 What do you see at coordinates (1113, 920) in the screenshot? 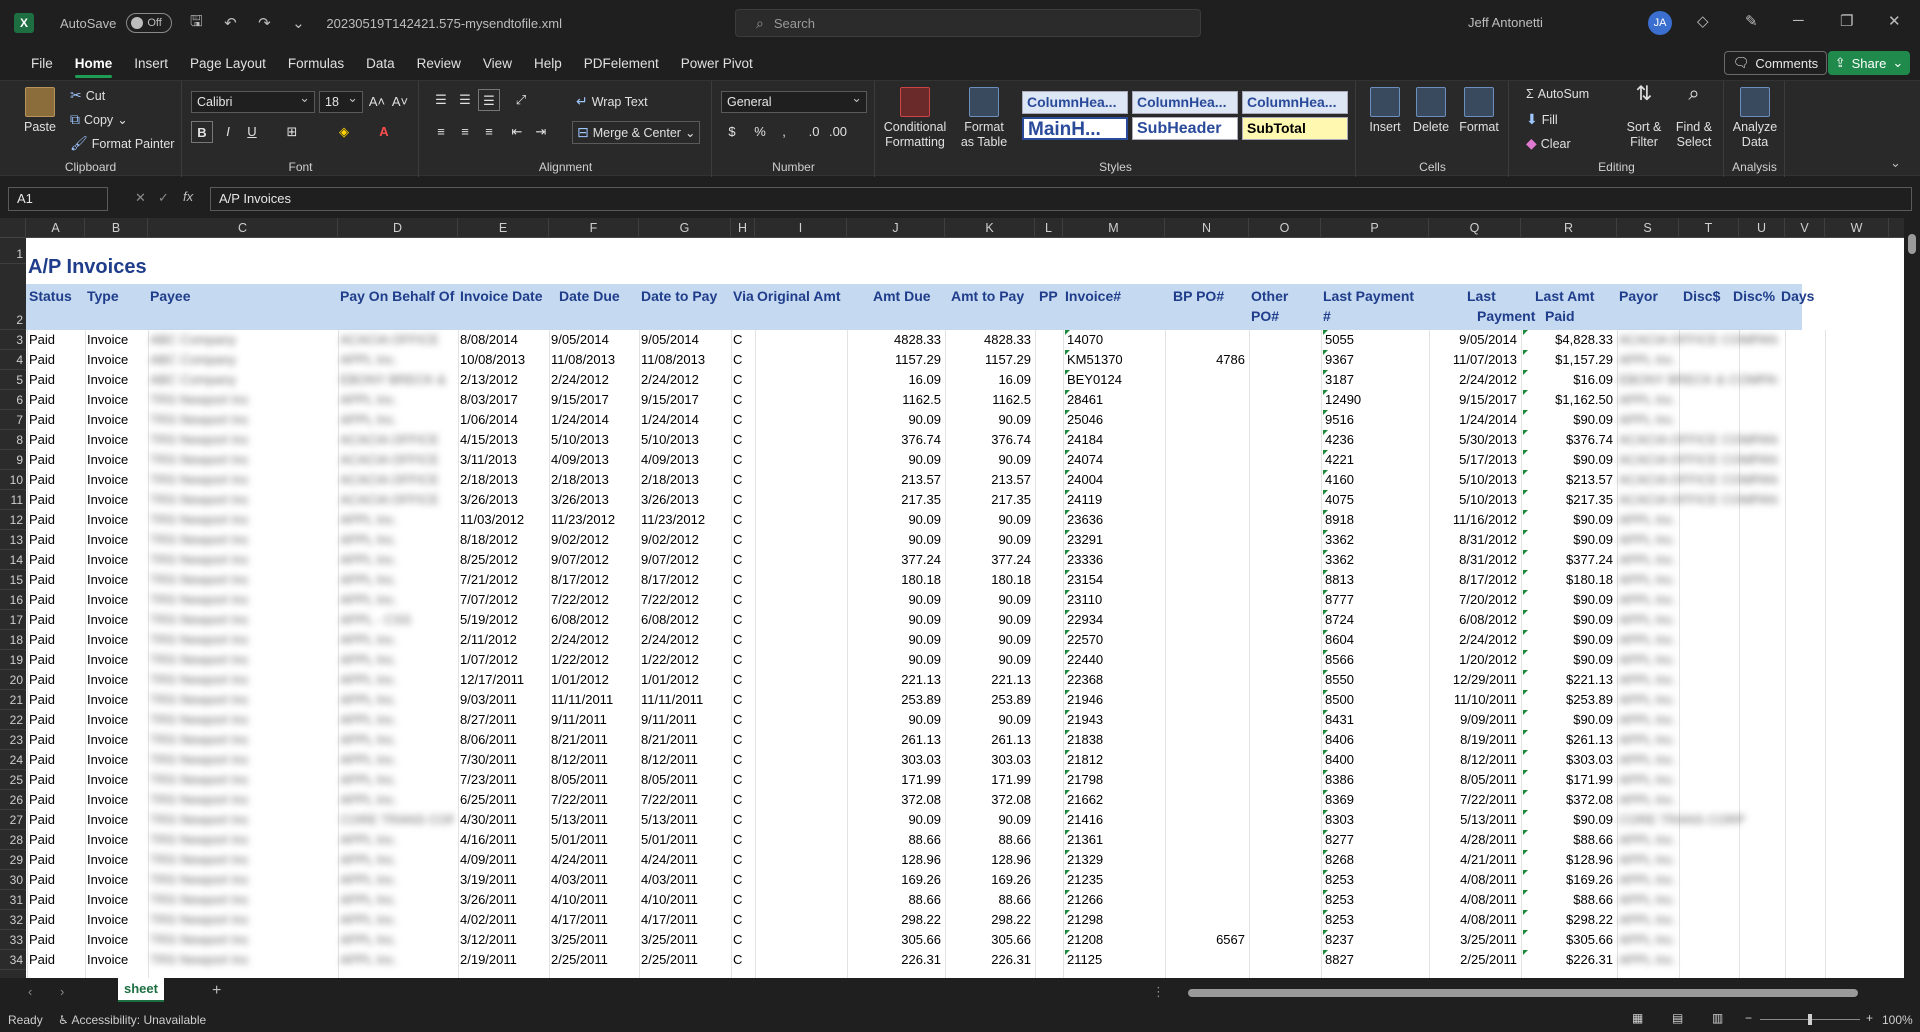
I see `cell-inv: 21298` at bounding box center [1113, 920].